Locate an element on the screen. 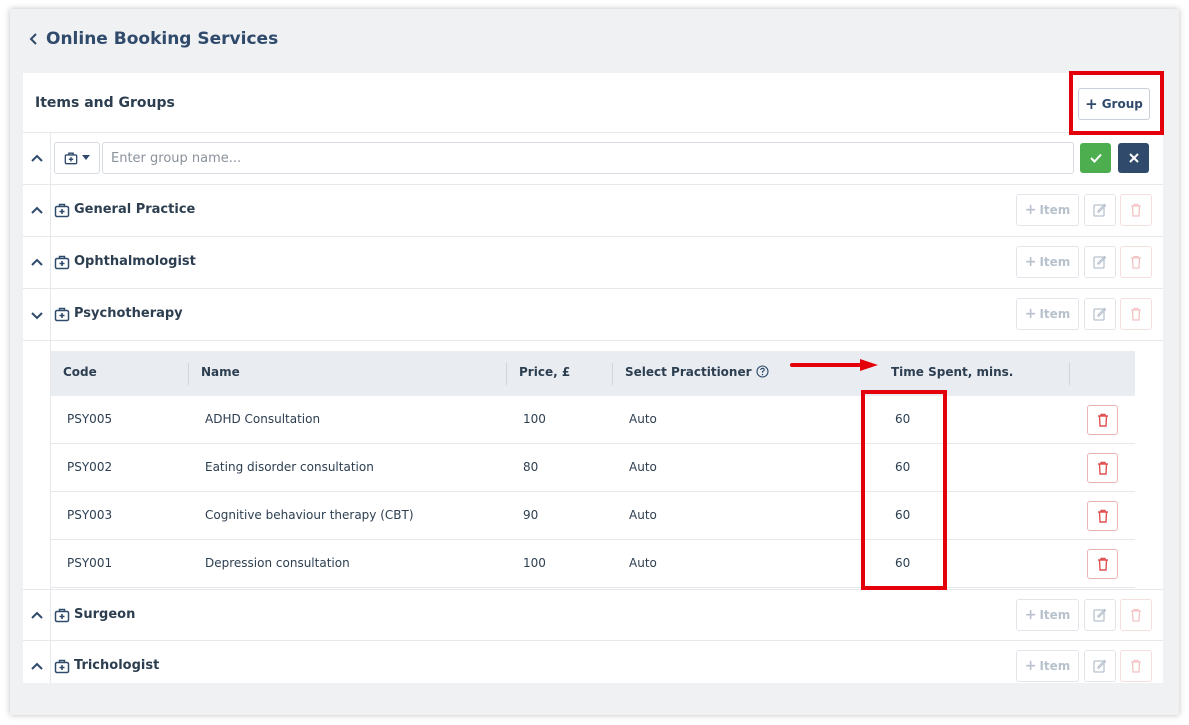  group-name: Psychotherapy is located at coordinates (128, 313).